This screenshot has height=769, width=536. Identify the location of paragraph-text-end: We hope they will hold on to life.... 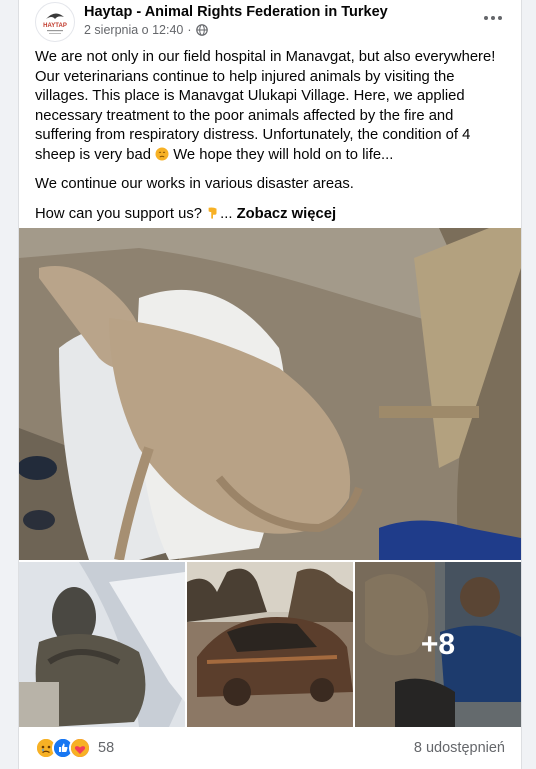
(281, 154).